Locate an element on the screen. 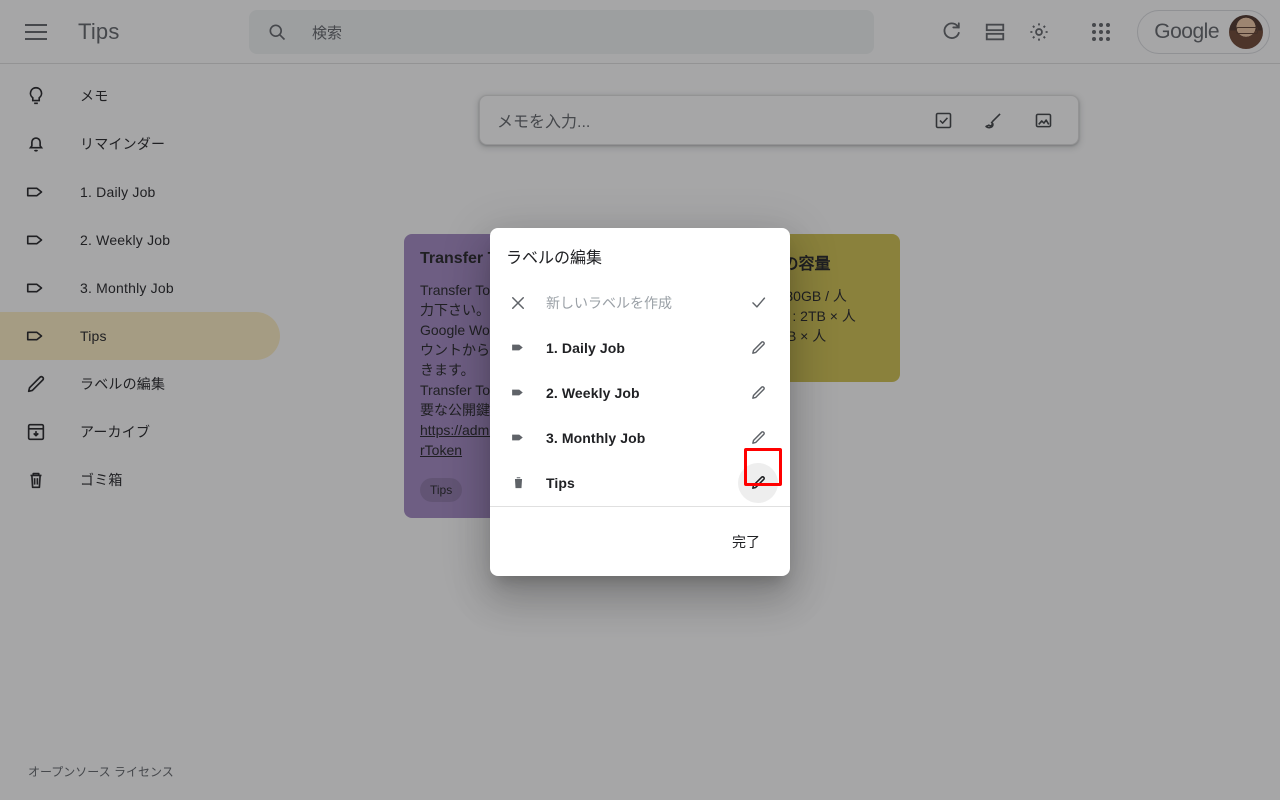  new-label-input: 新しいラベルを作成 is located at coordinates (642, 303).